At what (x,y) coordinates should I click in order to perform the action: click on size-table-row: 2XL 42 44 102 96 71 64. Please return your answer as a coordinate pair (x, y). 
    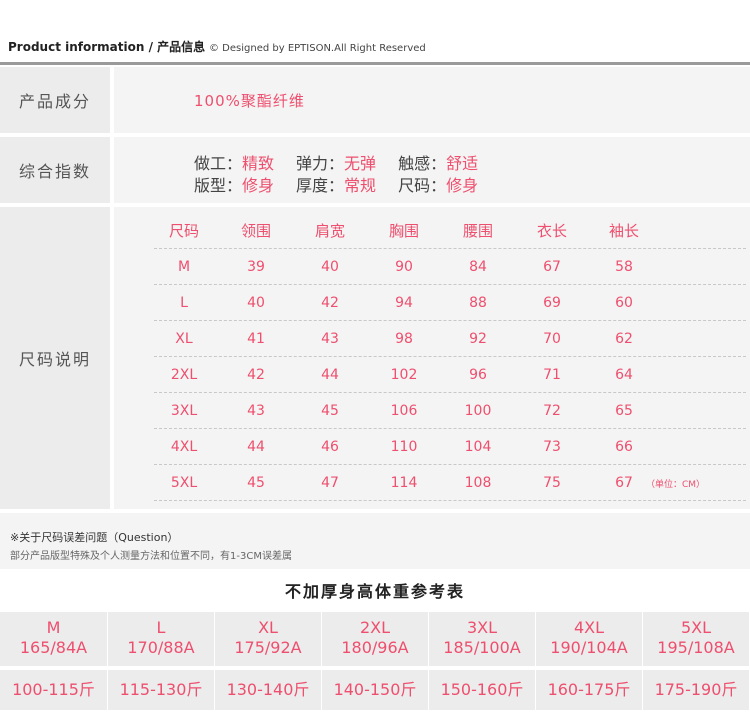
    Looking at the image, I should click on (450, 375).